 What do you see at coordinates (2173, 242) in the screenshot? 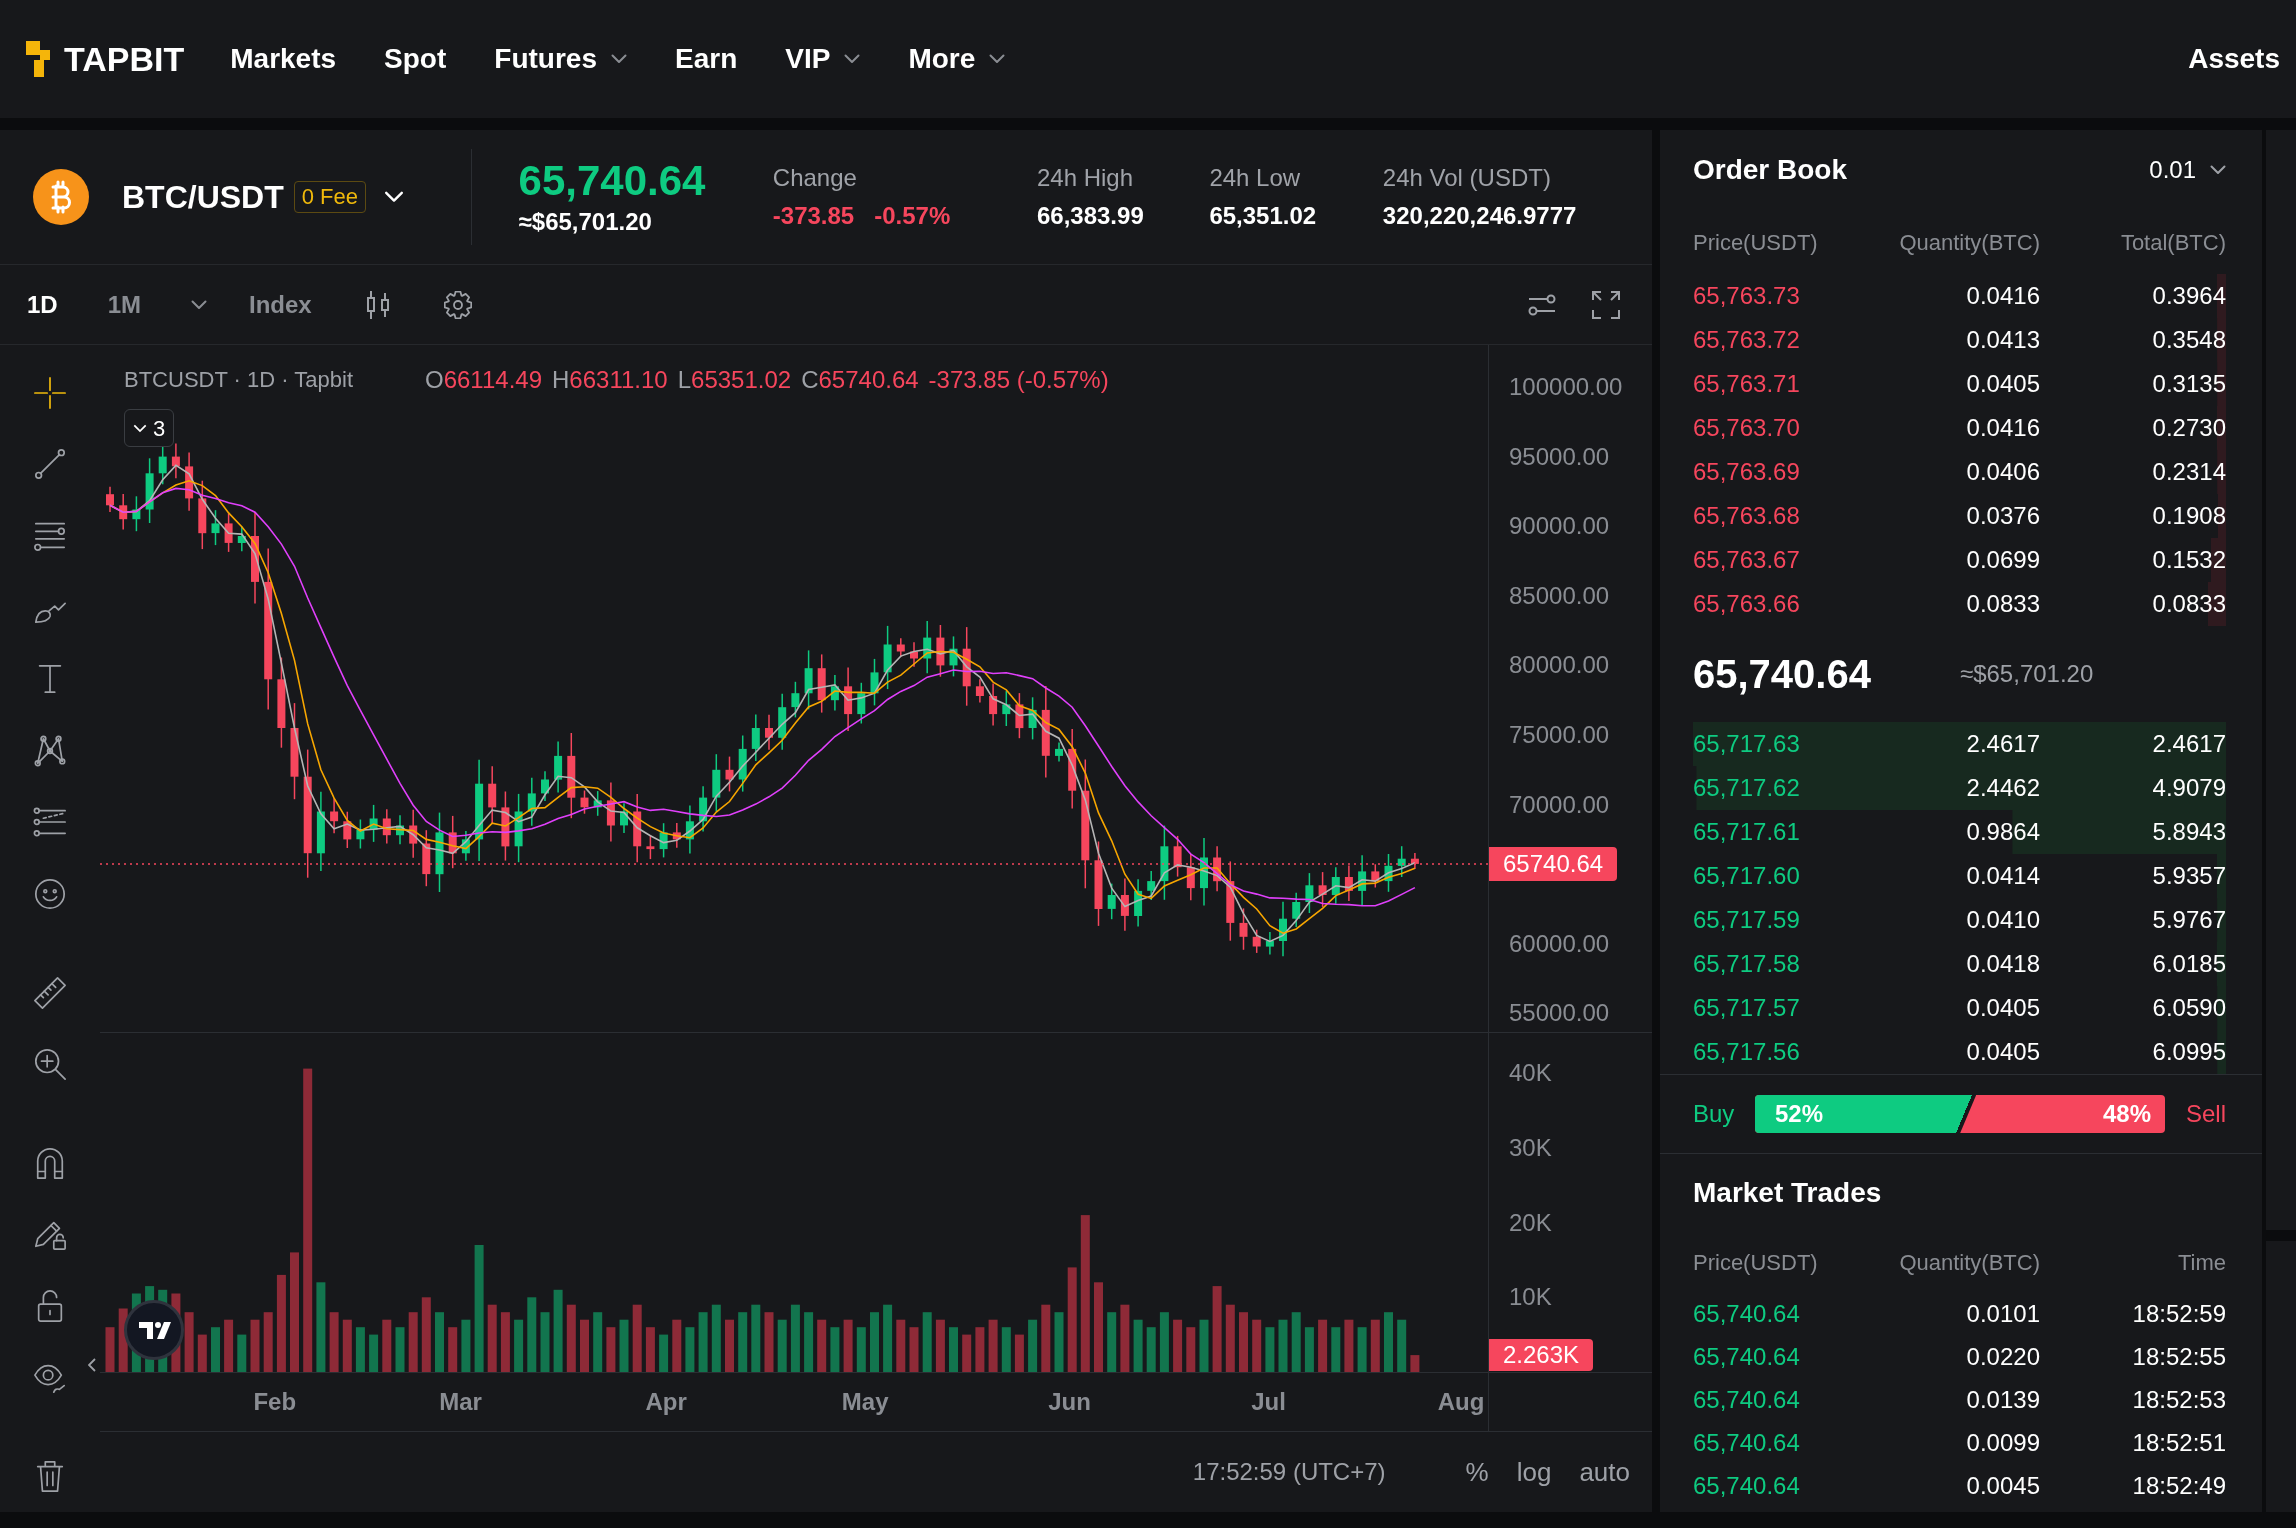
I see `column-header: Total(BTC)` at bounding box center [2173, 242].